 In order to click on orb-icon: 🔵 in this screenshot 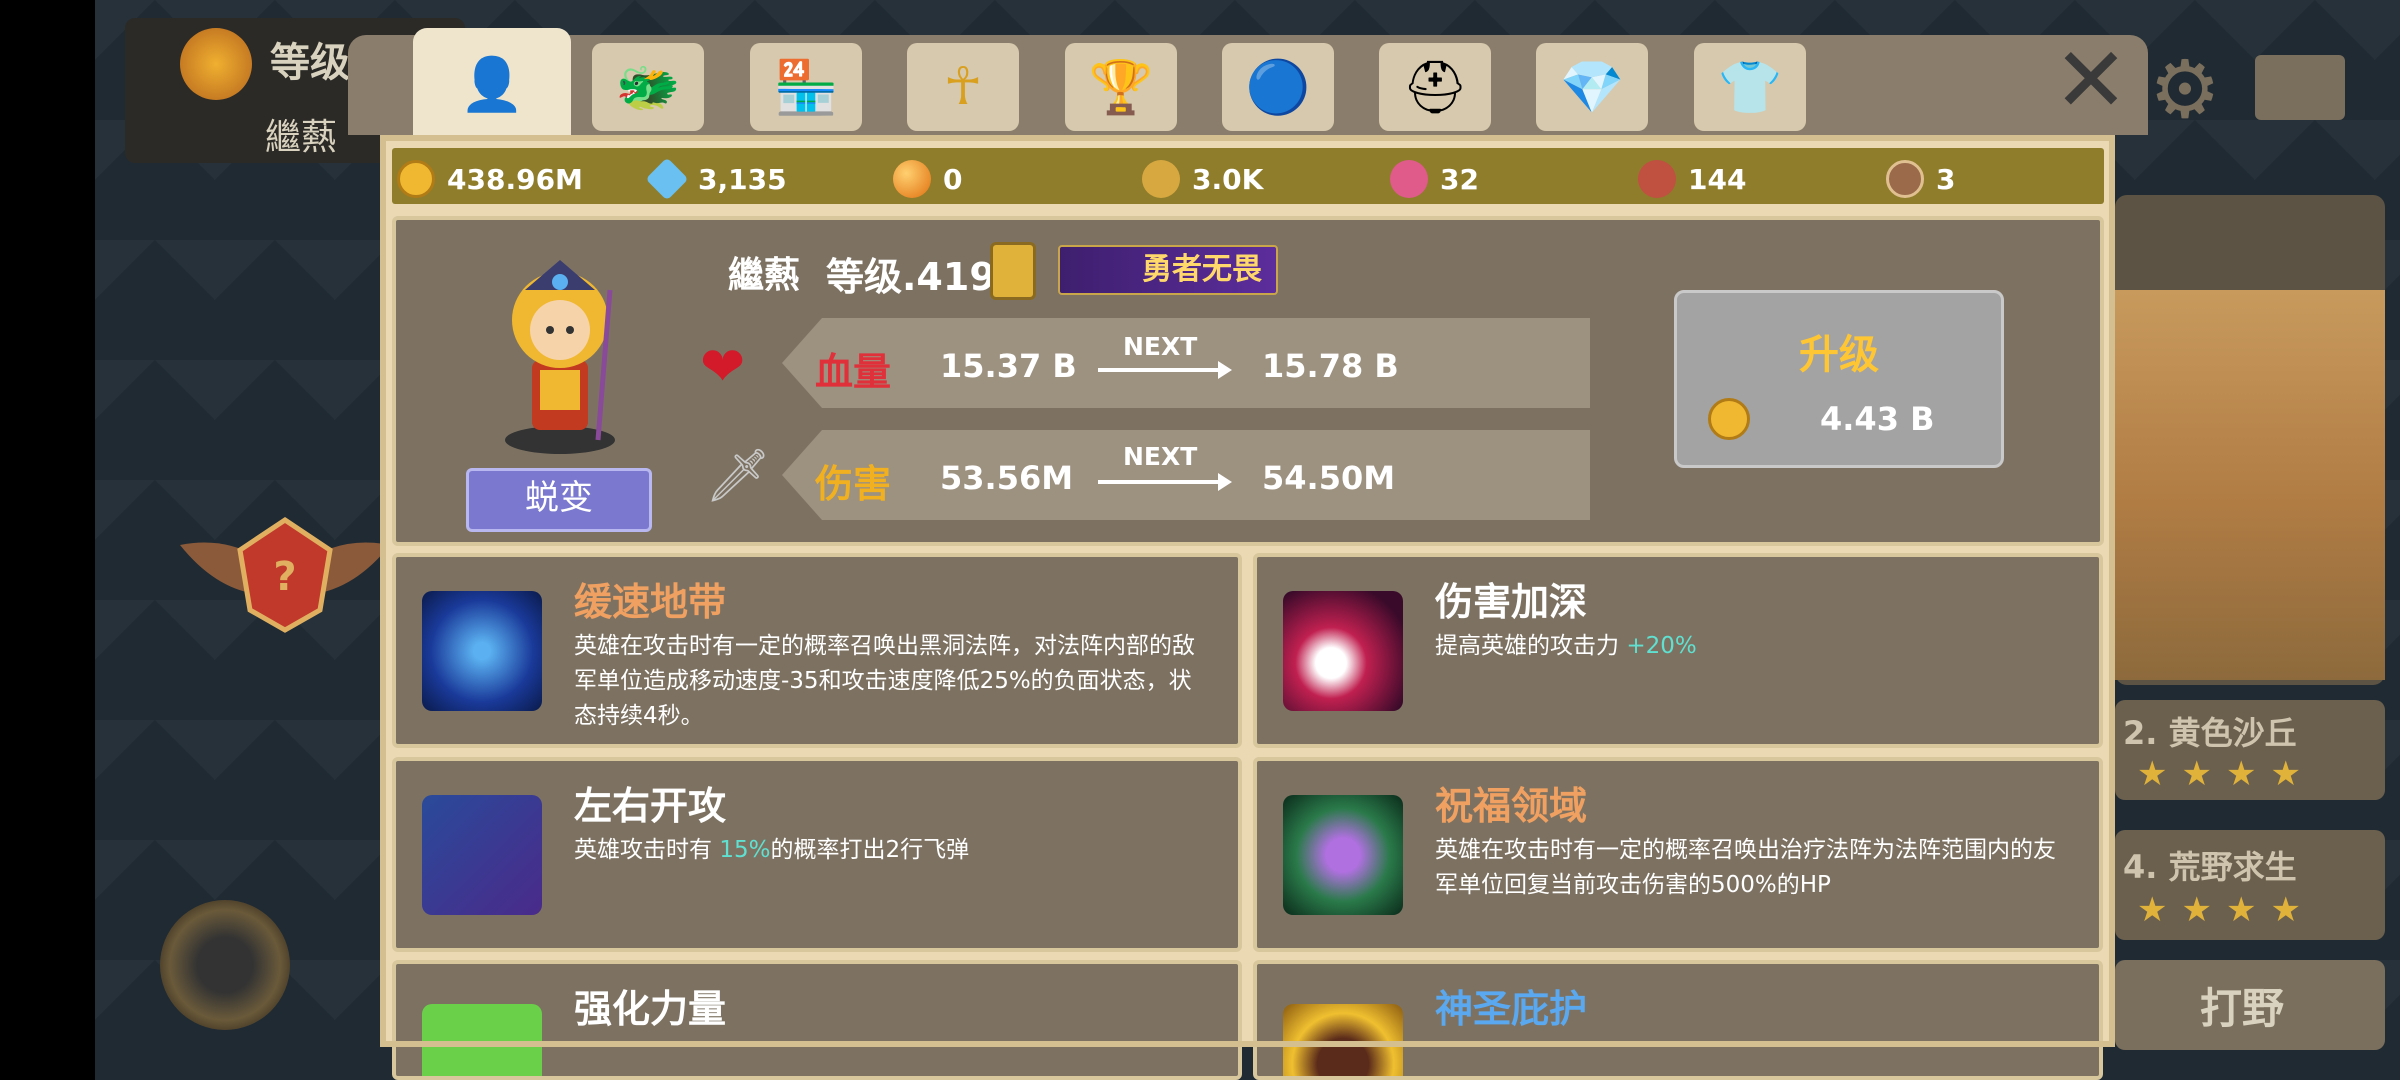, I will do `click(1278, 87)`.